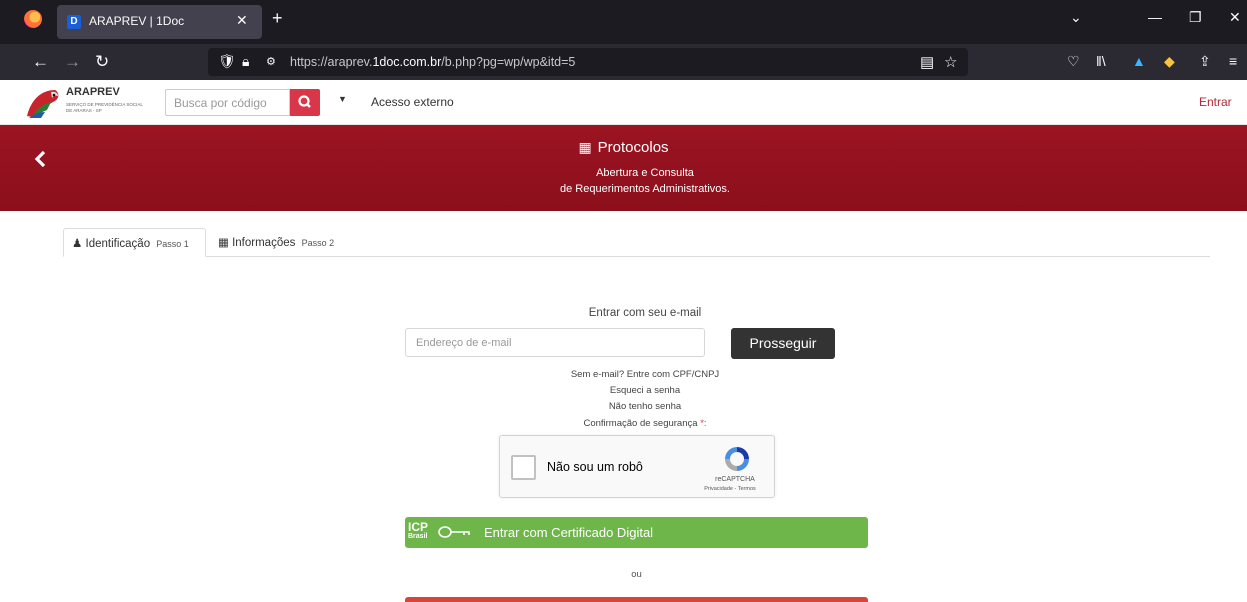  What do you see at coordinates (569, 532) in the screenshot?
I see `certificate-label: Entrar com Certificado Digital` at bounding box center [569, 532].